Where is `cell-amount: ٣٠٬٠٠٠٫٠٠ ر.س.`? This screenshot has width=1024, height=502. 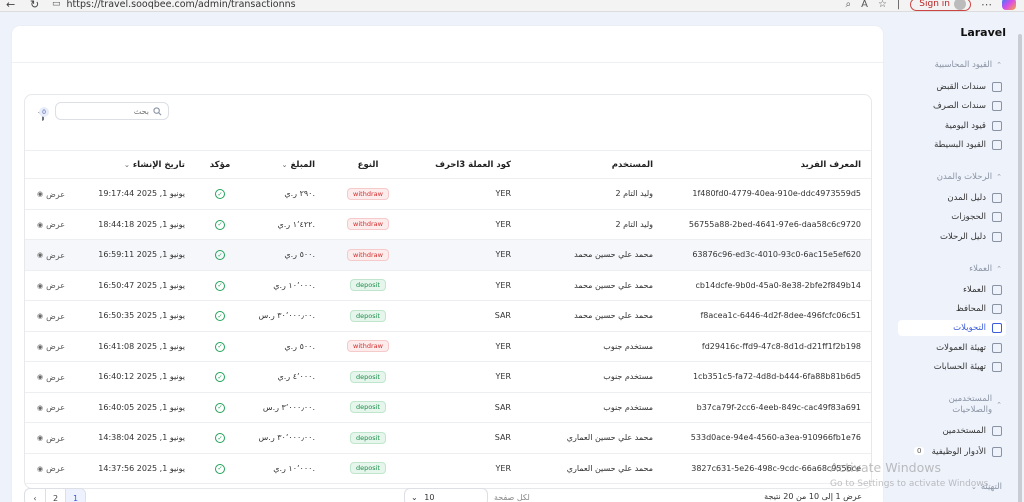 cell-amount: ٣٠٬٠٠٠٫٠٠ ر.س. is located at coordinates (285, 316).